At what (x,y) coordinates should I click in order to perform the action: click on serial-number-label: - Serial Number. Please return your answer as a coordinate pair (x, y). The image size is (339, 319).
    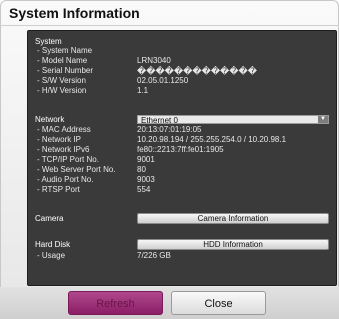
    Looking at the image, I should click on (65, 70).